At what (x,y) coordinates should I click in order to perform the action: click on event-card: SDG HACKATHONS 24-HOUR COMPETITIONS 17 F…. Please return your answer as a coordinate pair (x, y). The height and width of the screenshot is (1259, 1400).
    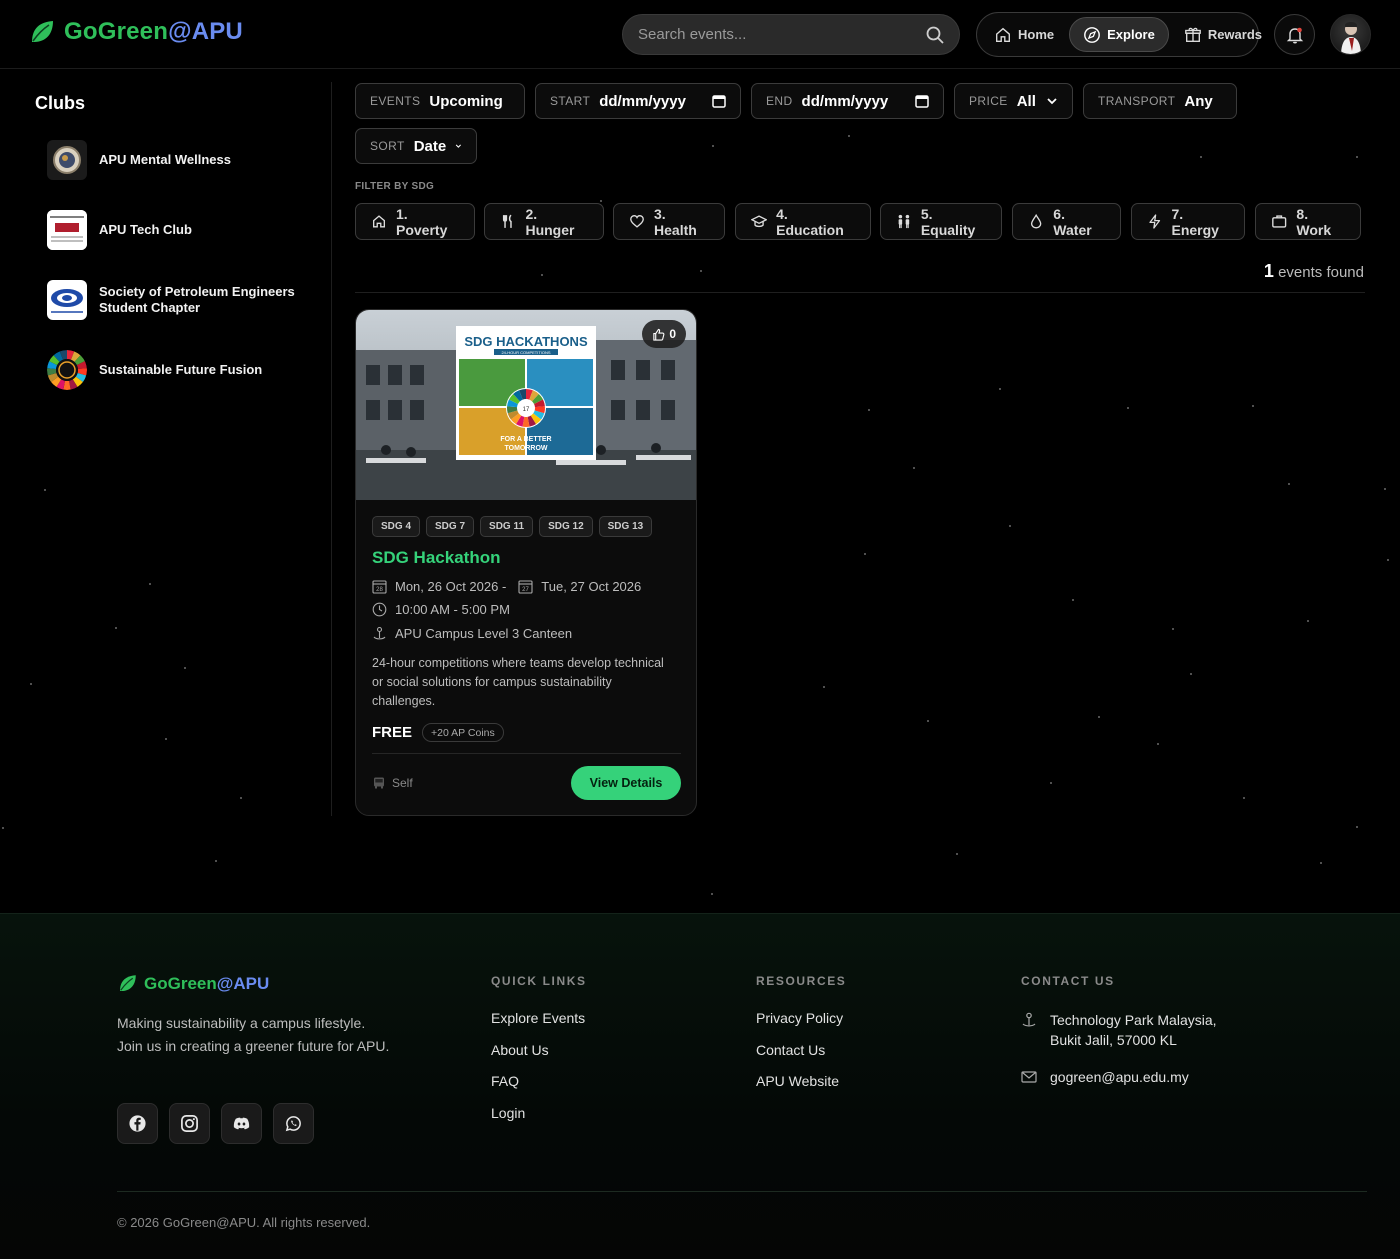
    Looking at the image, I should click on (526, 562).